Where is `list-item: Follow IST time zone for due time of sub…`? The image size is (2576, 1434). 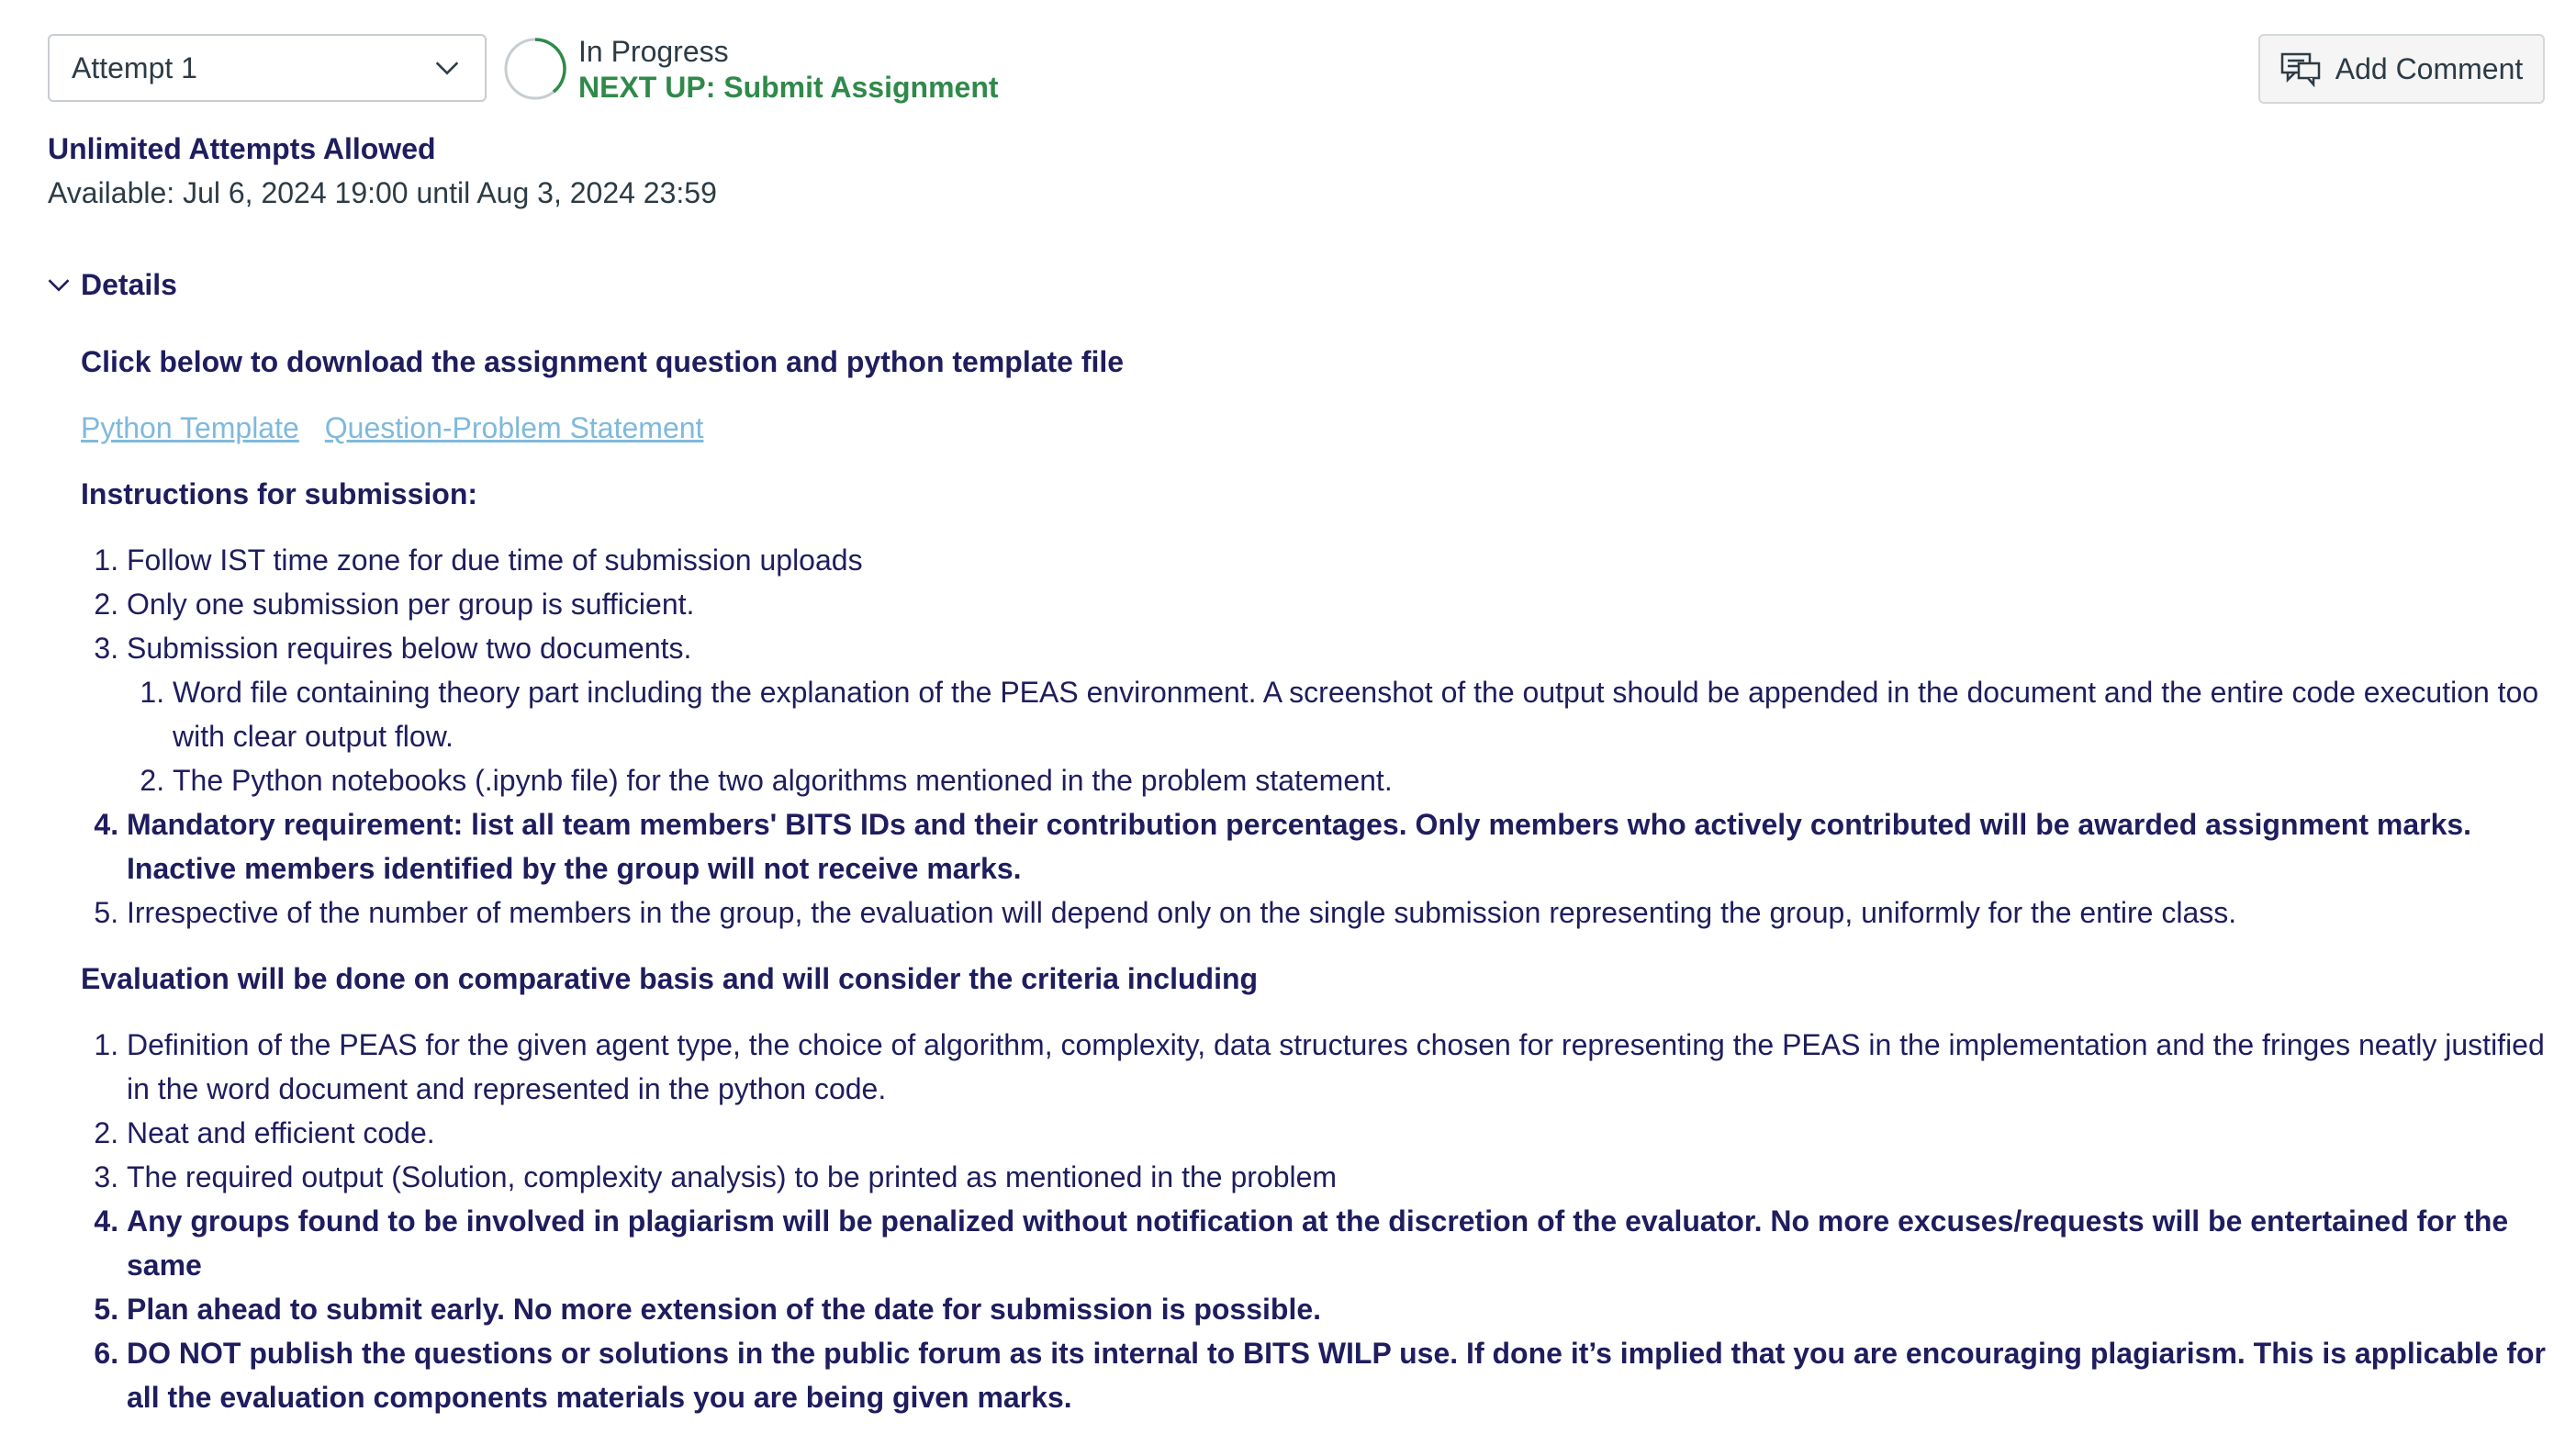 list-item: Follow IST time zone for due time of sub… is located at coordinates (1343, 560).